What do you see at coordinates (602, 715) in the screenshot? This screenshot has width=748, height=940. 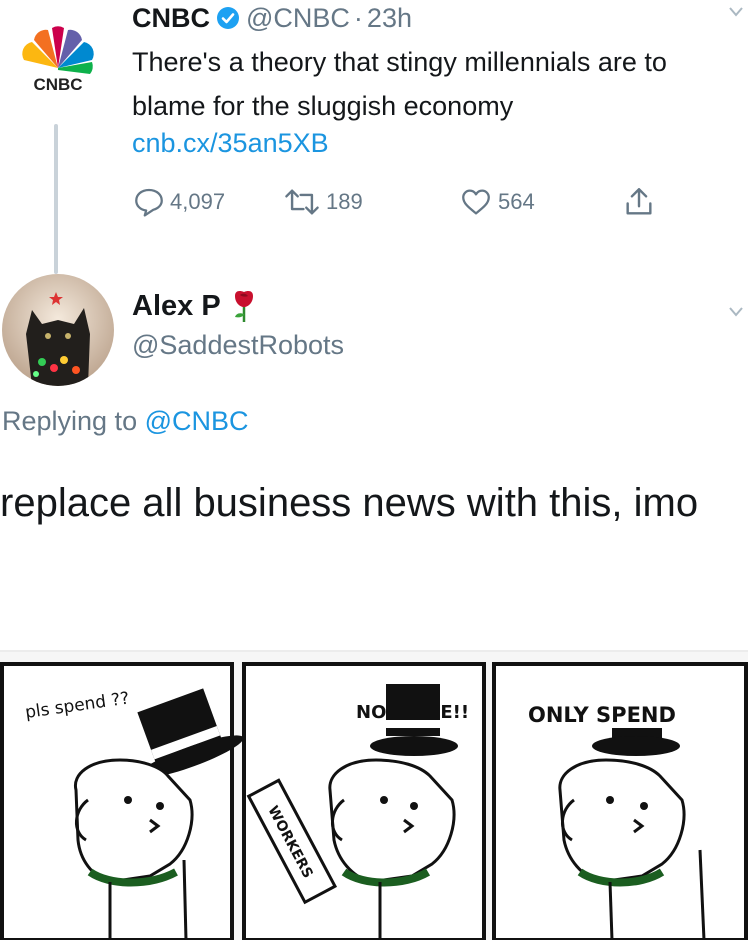 I see `panel-3-caption: ONLY SPEND` at bounding box center [602, 715].